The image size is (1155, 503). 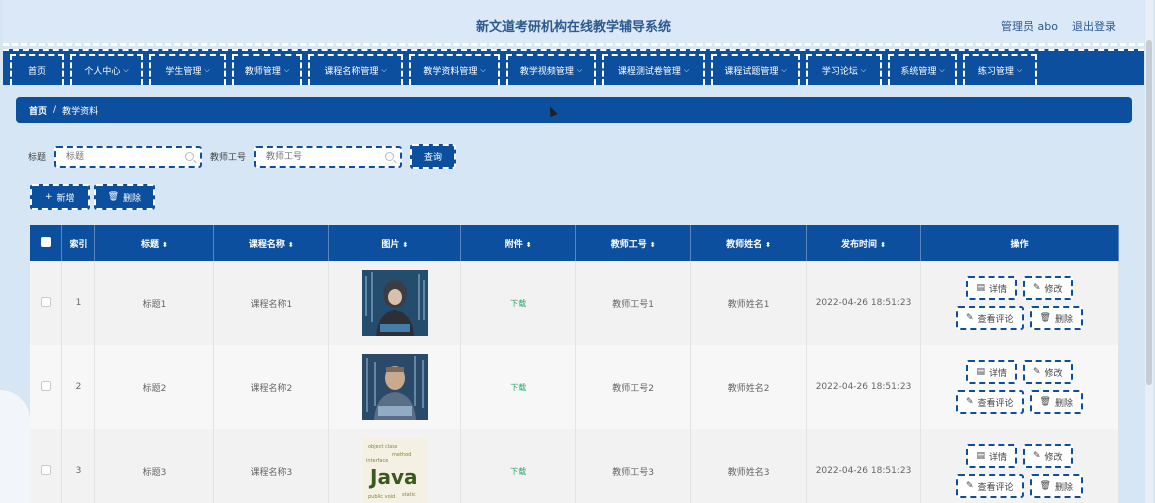 What do you see at coordinates (154, 243) in the screenshot?
I see `col-title: 标题 ⬍` at bounding box center [154, 243].